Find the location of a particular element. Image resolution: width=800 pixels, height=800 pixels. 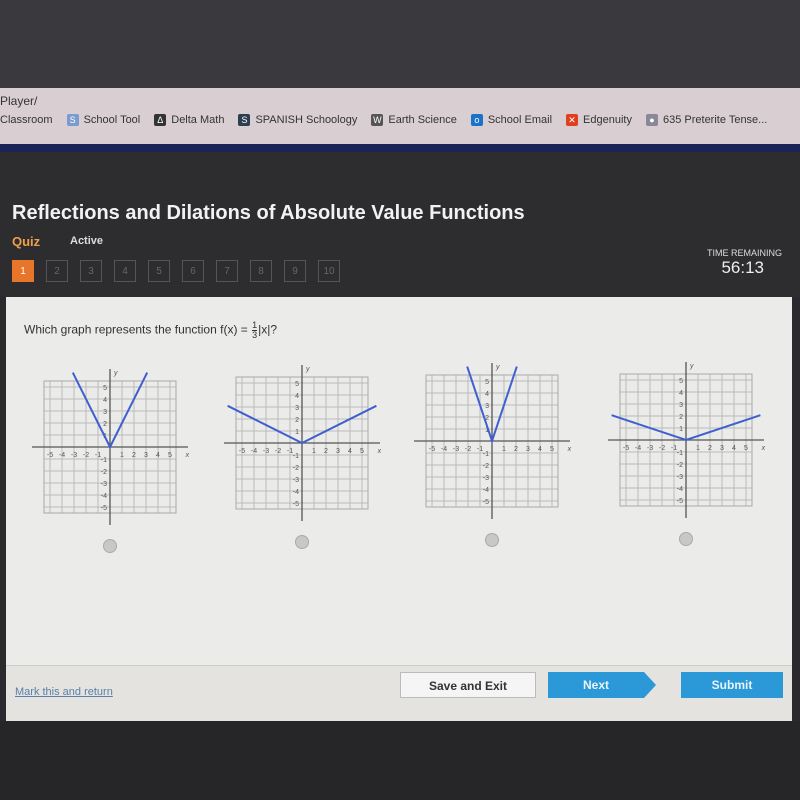

graph-option-1: -5-5-4-4-3-3-2-2-1-11122334455xy is located at coordinates (110, 447).